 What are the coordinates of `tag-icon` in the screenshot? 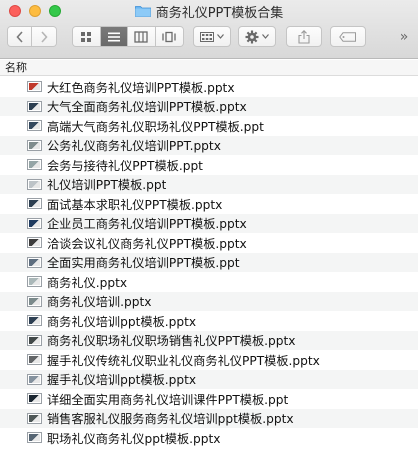 It's located at (347, 36).